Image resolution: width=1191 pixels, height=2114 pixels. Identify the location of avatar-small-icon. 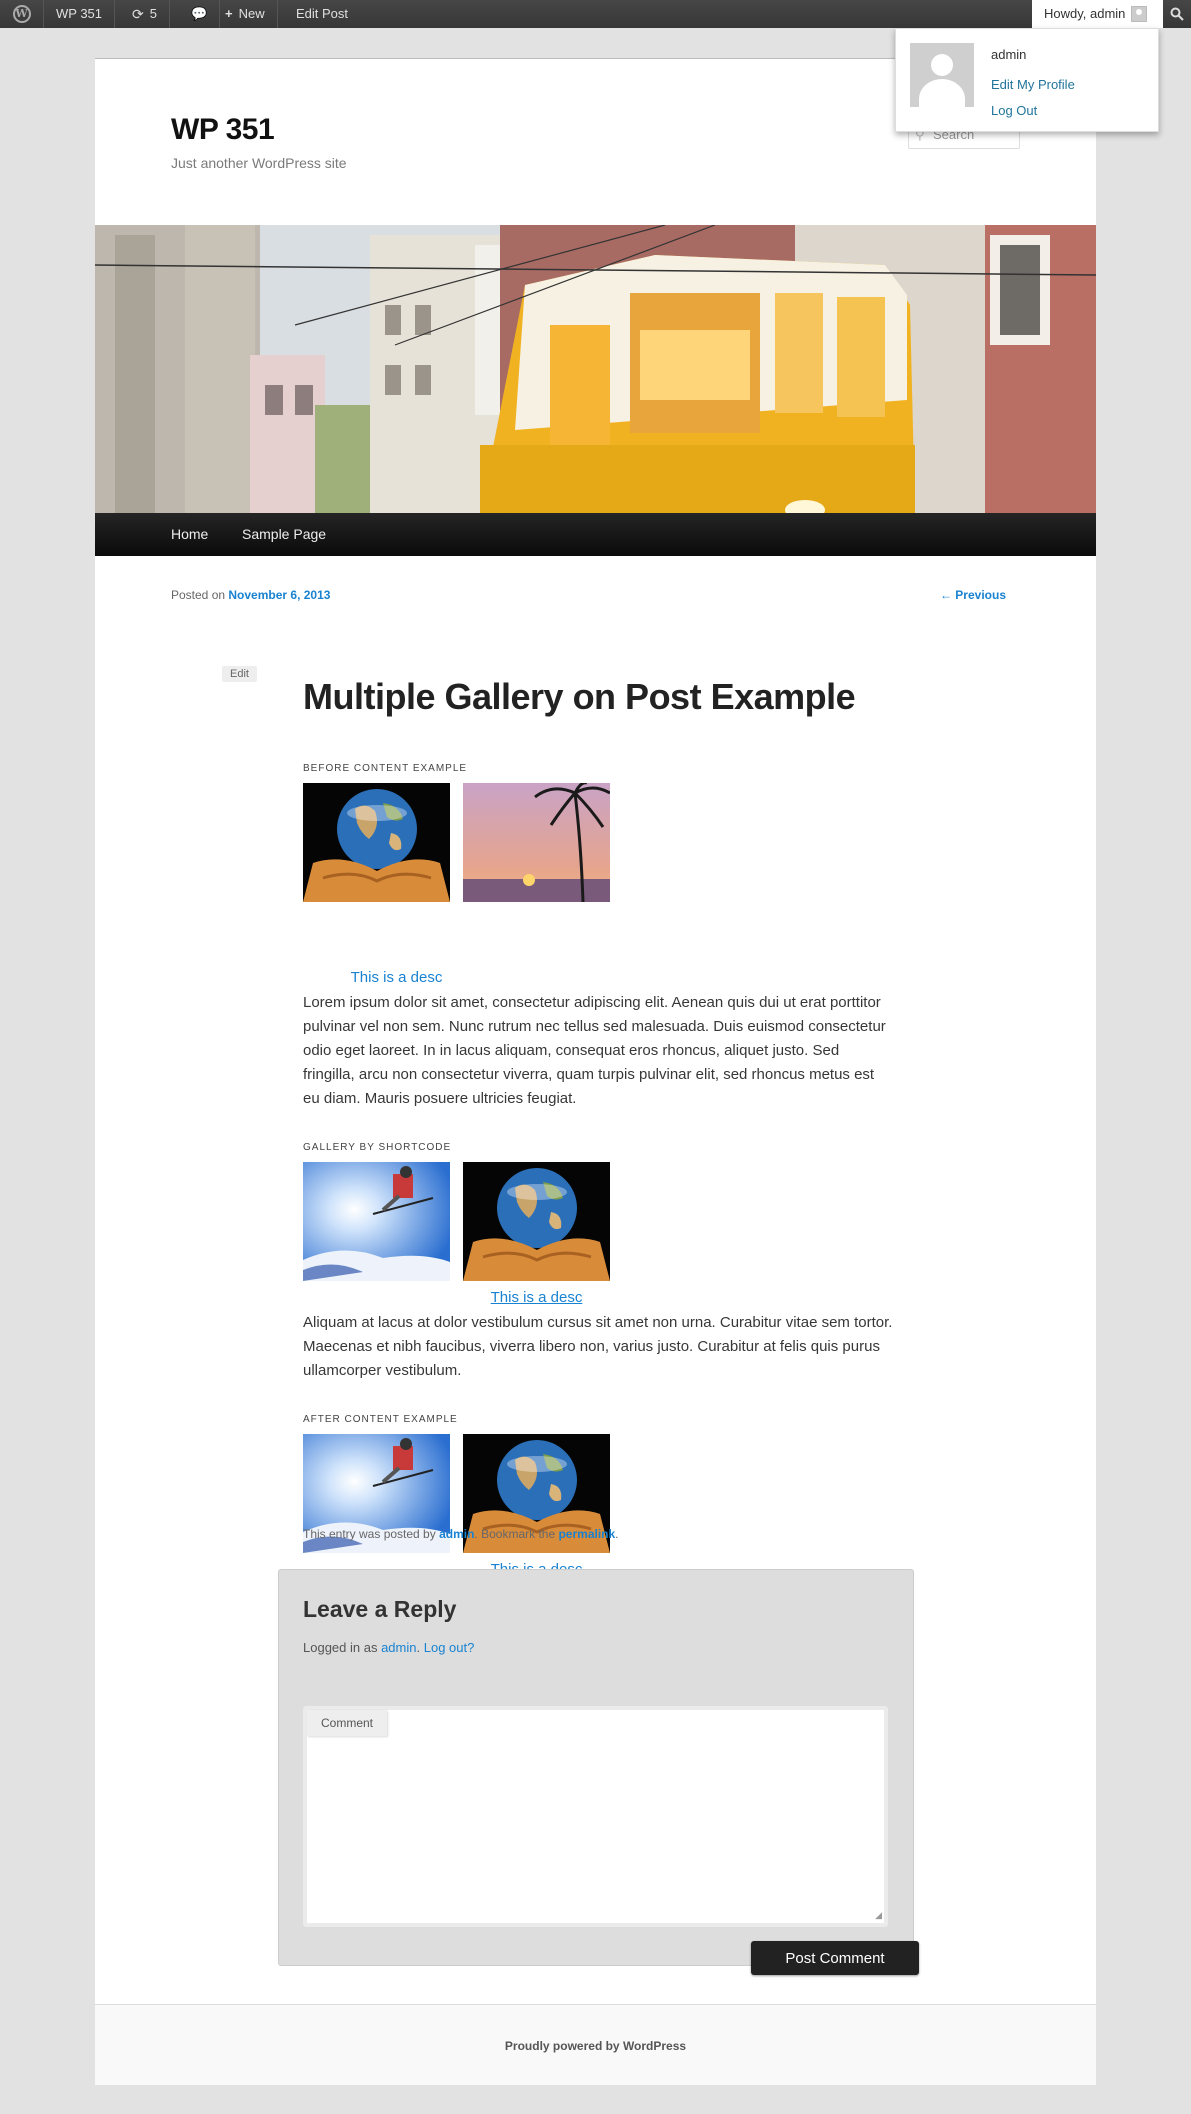
(1139, 14).